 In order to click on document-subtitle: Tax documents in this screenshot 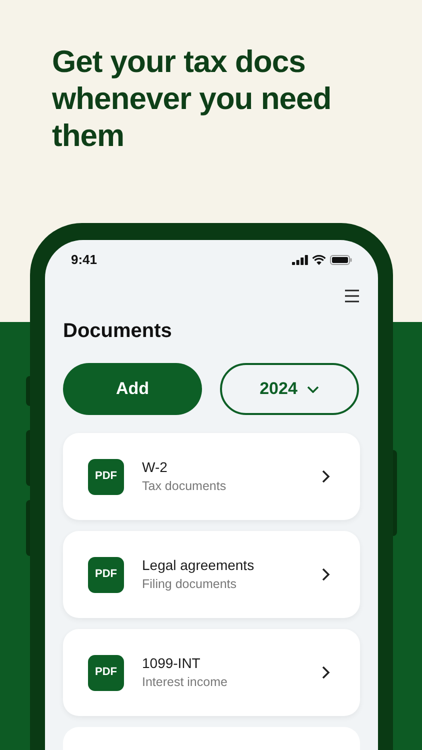, I will do `click(185, 486)`.